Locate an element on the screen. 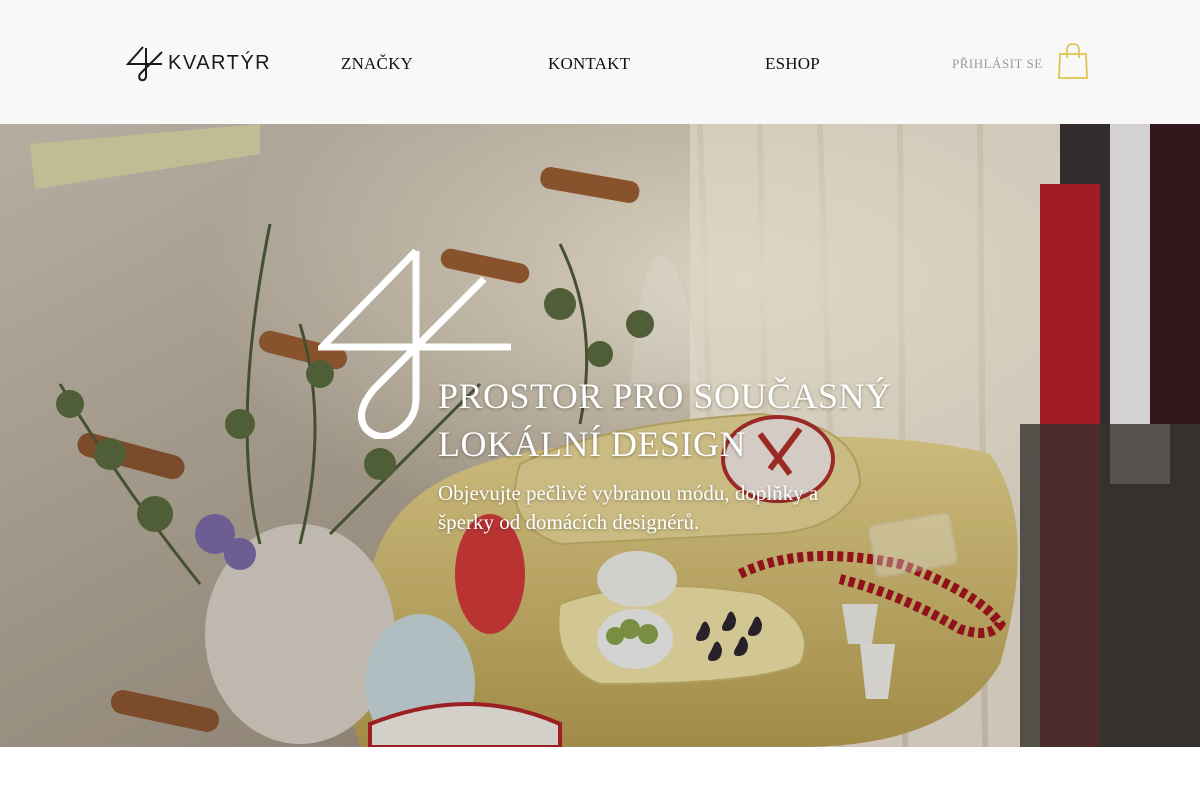 The image size is (1200, 800). nav-item-eshop: ESHOP is located at coordinates (792, 64).